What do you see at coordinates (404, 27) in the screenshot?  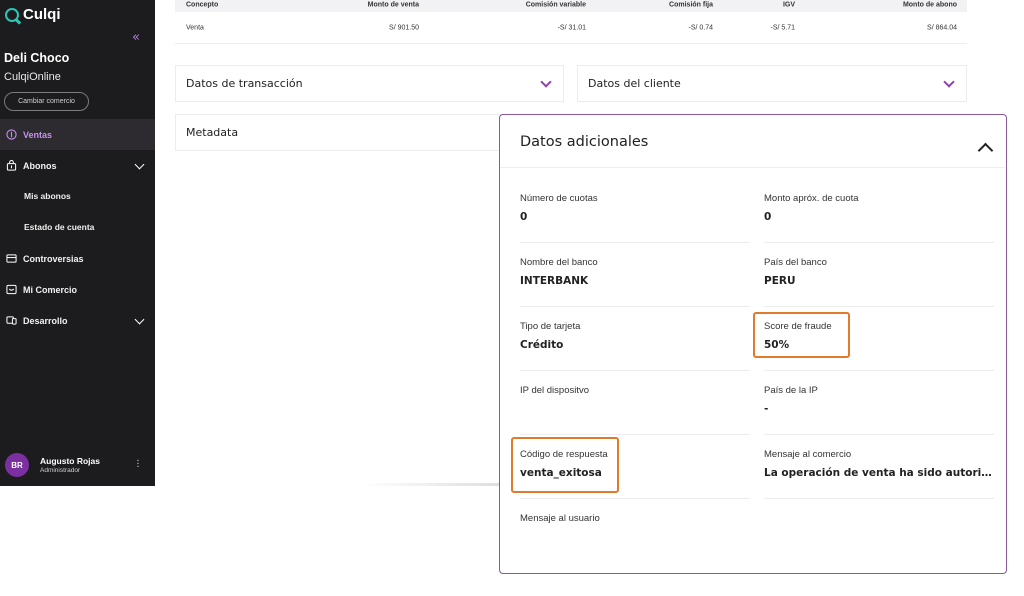 I see `table-cell: S/ 901.50` at bounding box center [404, 27].